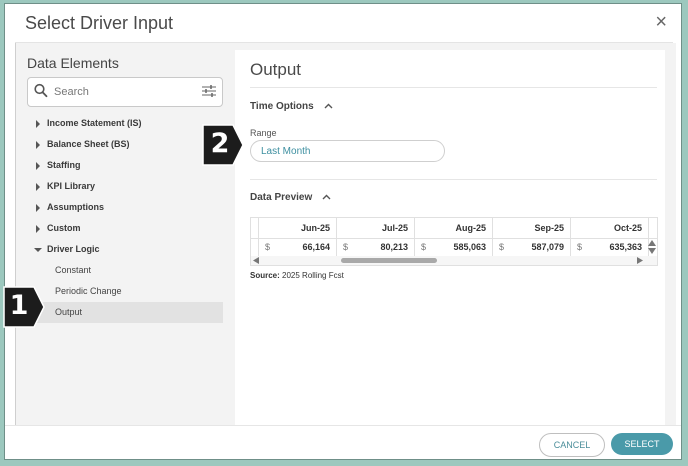 The image size is (688, 466). I want to click on range-select: Last Month, so click(347, 151).